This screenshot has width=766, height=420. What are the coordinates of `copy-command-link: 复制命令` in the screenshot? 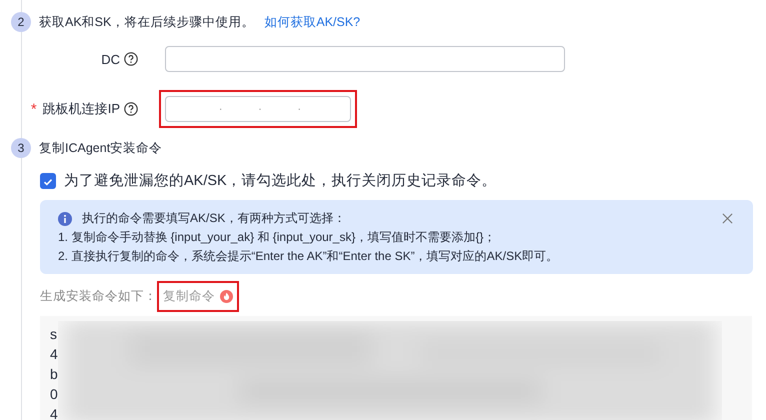 It's located at (189, 296).